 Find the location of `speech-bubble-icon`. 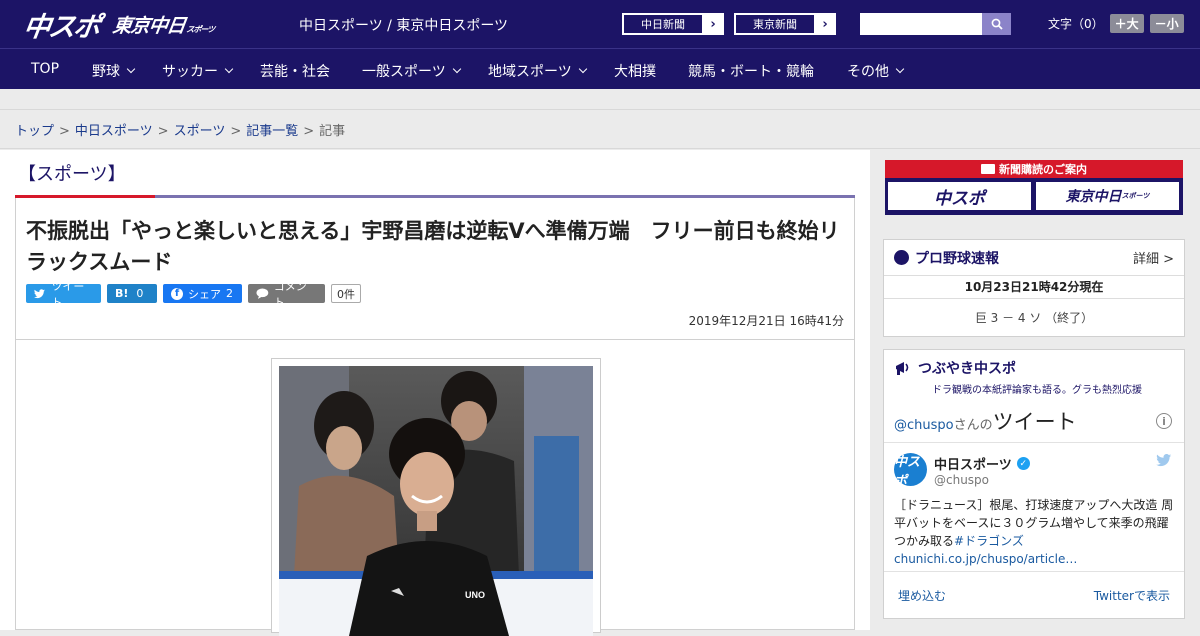

speech-bubble-icon is located at coordinates (262, 293).